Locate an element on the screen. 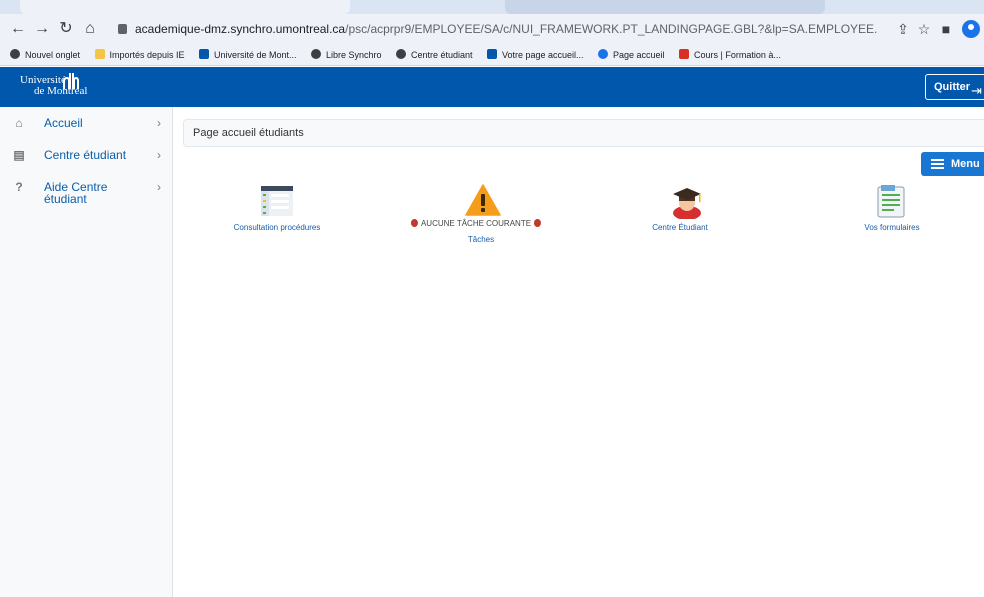 Image resolution: width=984 pixels, height=597 pixels. udem-mark-icon is located at coordinates (71, 81).